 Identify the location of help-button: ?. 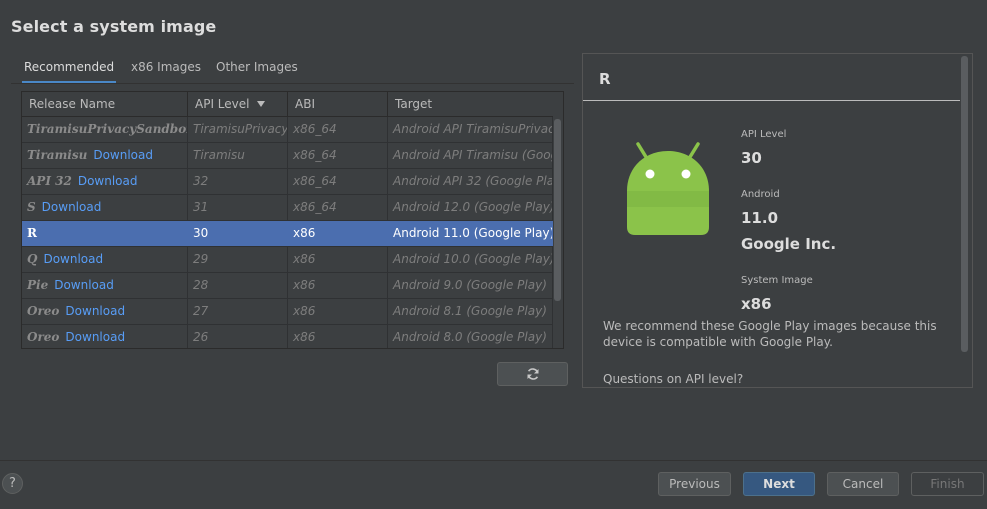
(12, 483).